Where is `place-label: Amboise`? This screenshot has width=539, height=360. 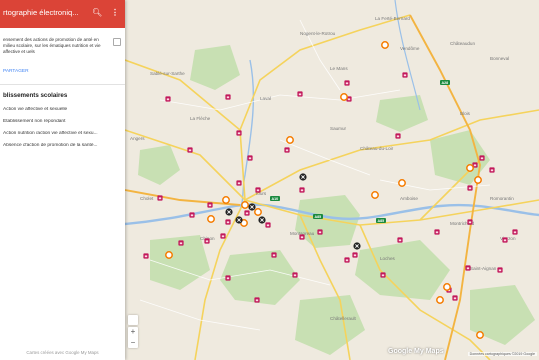
place-label: Amboise is located at coordinates (409, 198).